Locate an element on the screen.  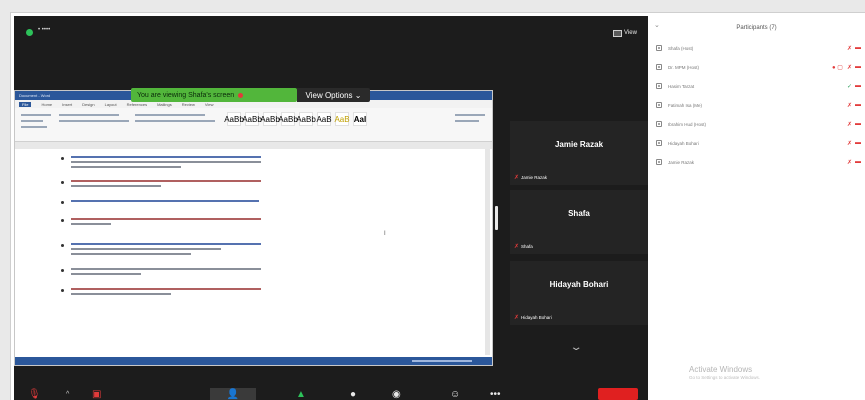
participant-name: Shafa (Host) is located at coordinates (681, 48).